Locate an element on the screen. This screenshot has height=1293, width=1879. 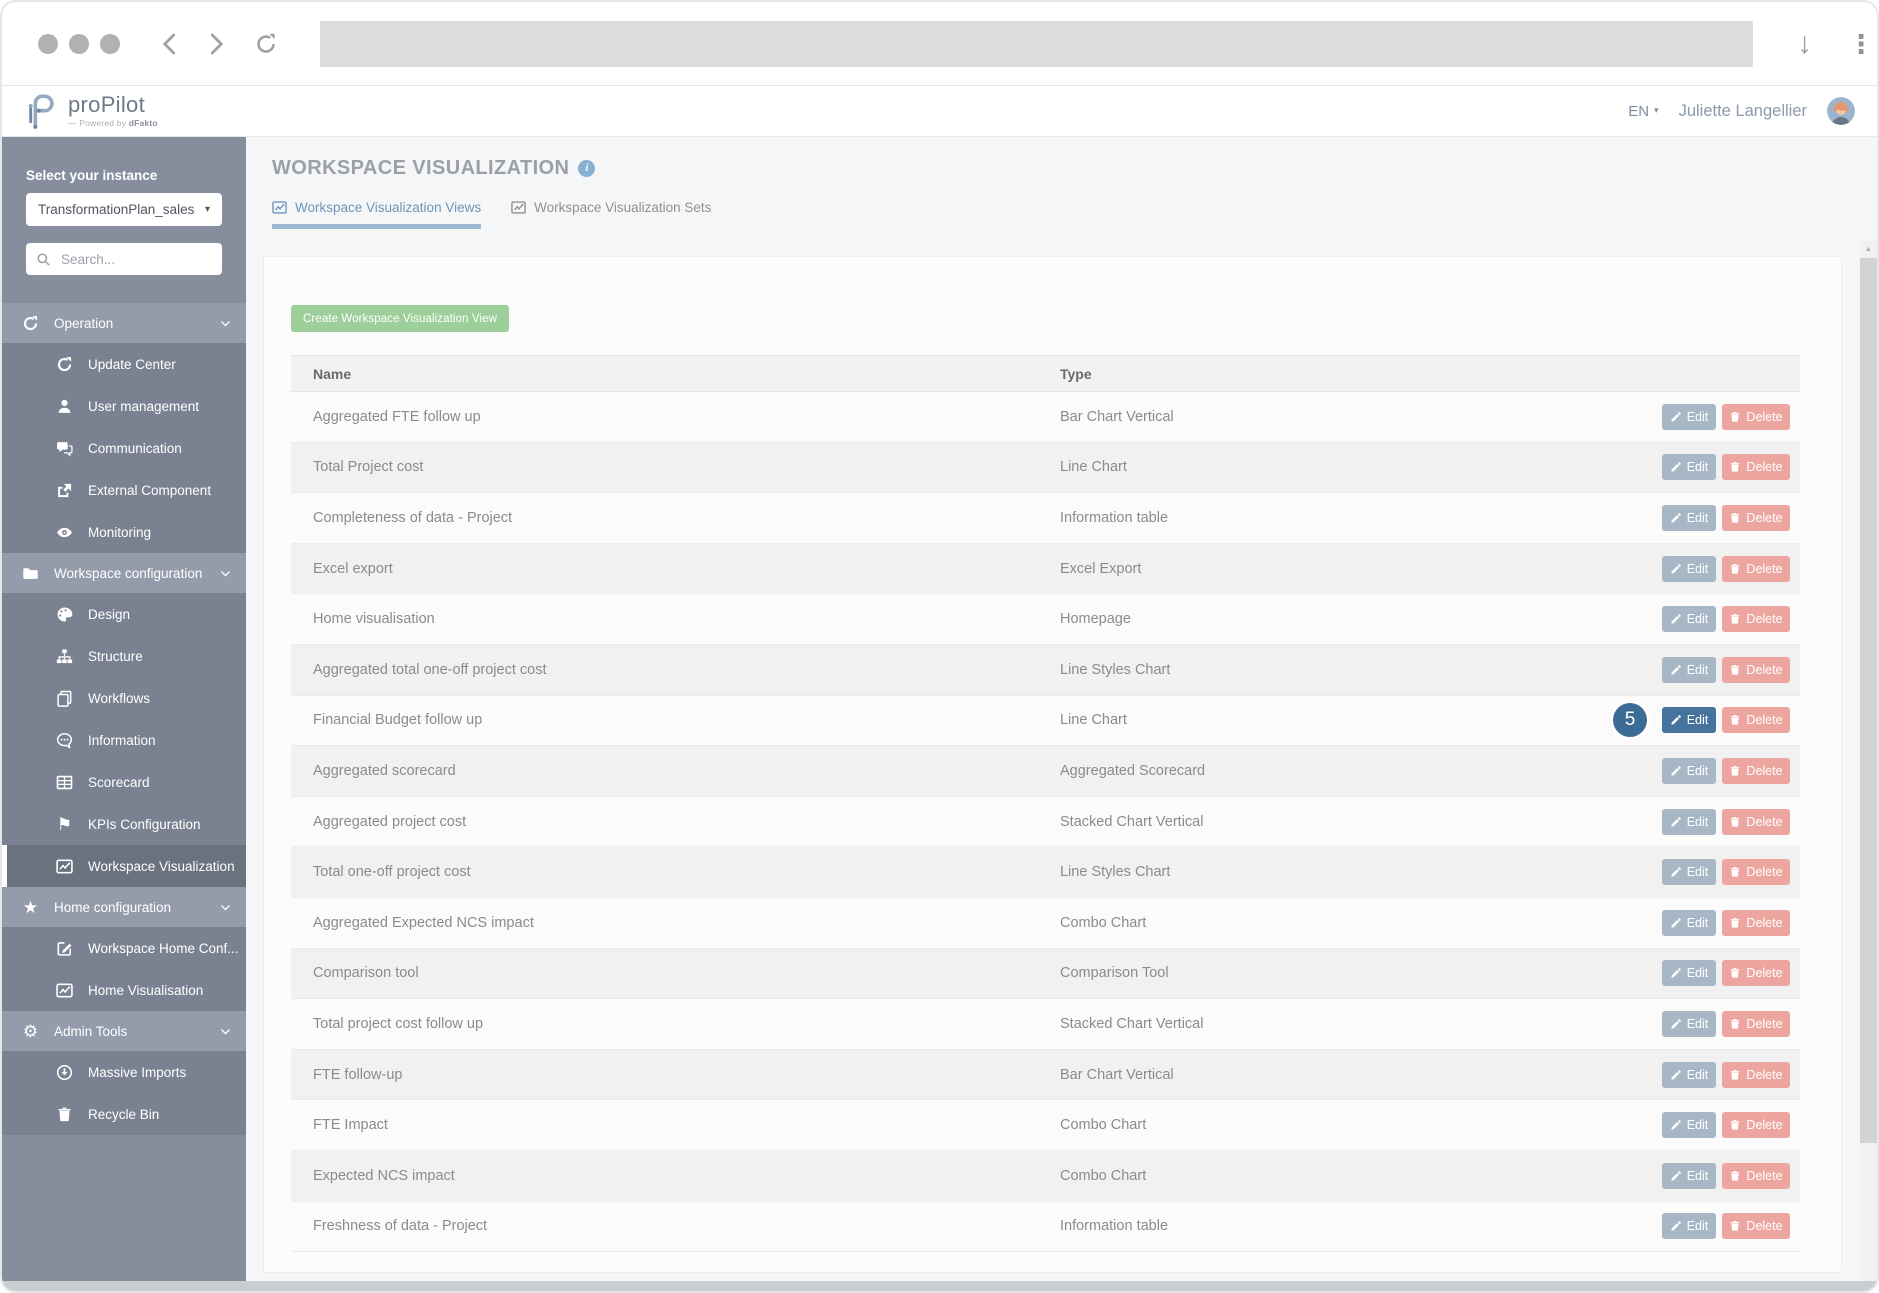
tab-workspace-visualization-views: Workspace Visualization Views is located at coordinates (377, 212).